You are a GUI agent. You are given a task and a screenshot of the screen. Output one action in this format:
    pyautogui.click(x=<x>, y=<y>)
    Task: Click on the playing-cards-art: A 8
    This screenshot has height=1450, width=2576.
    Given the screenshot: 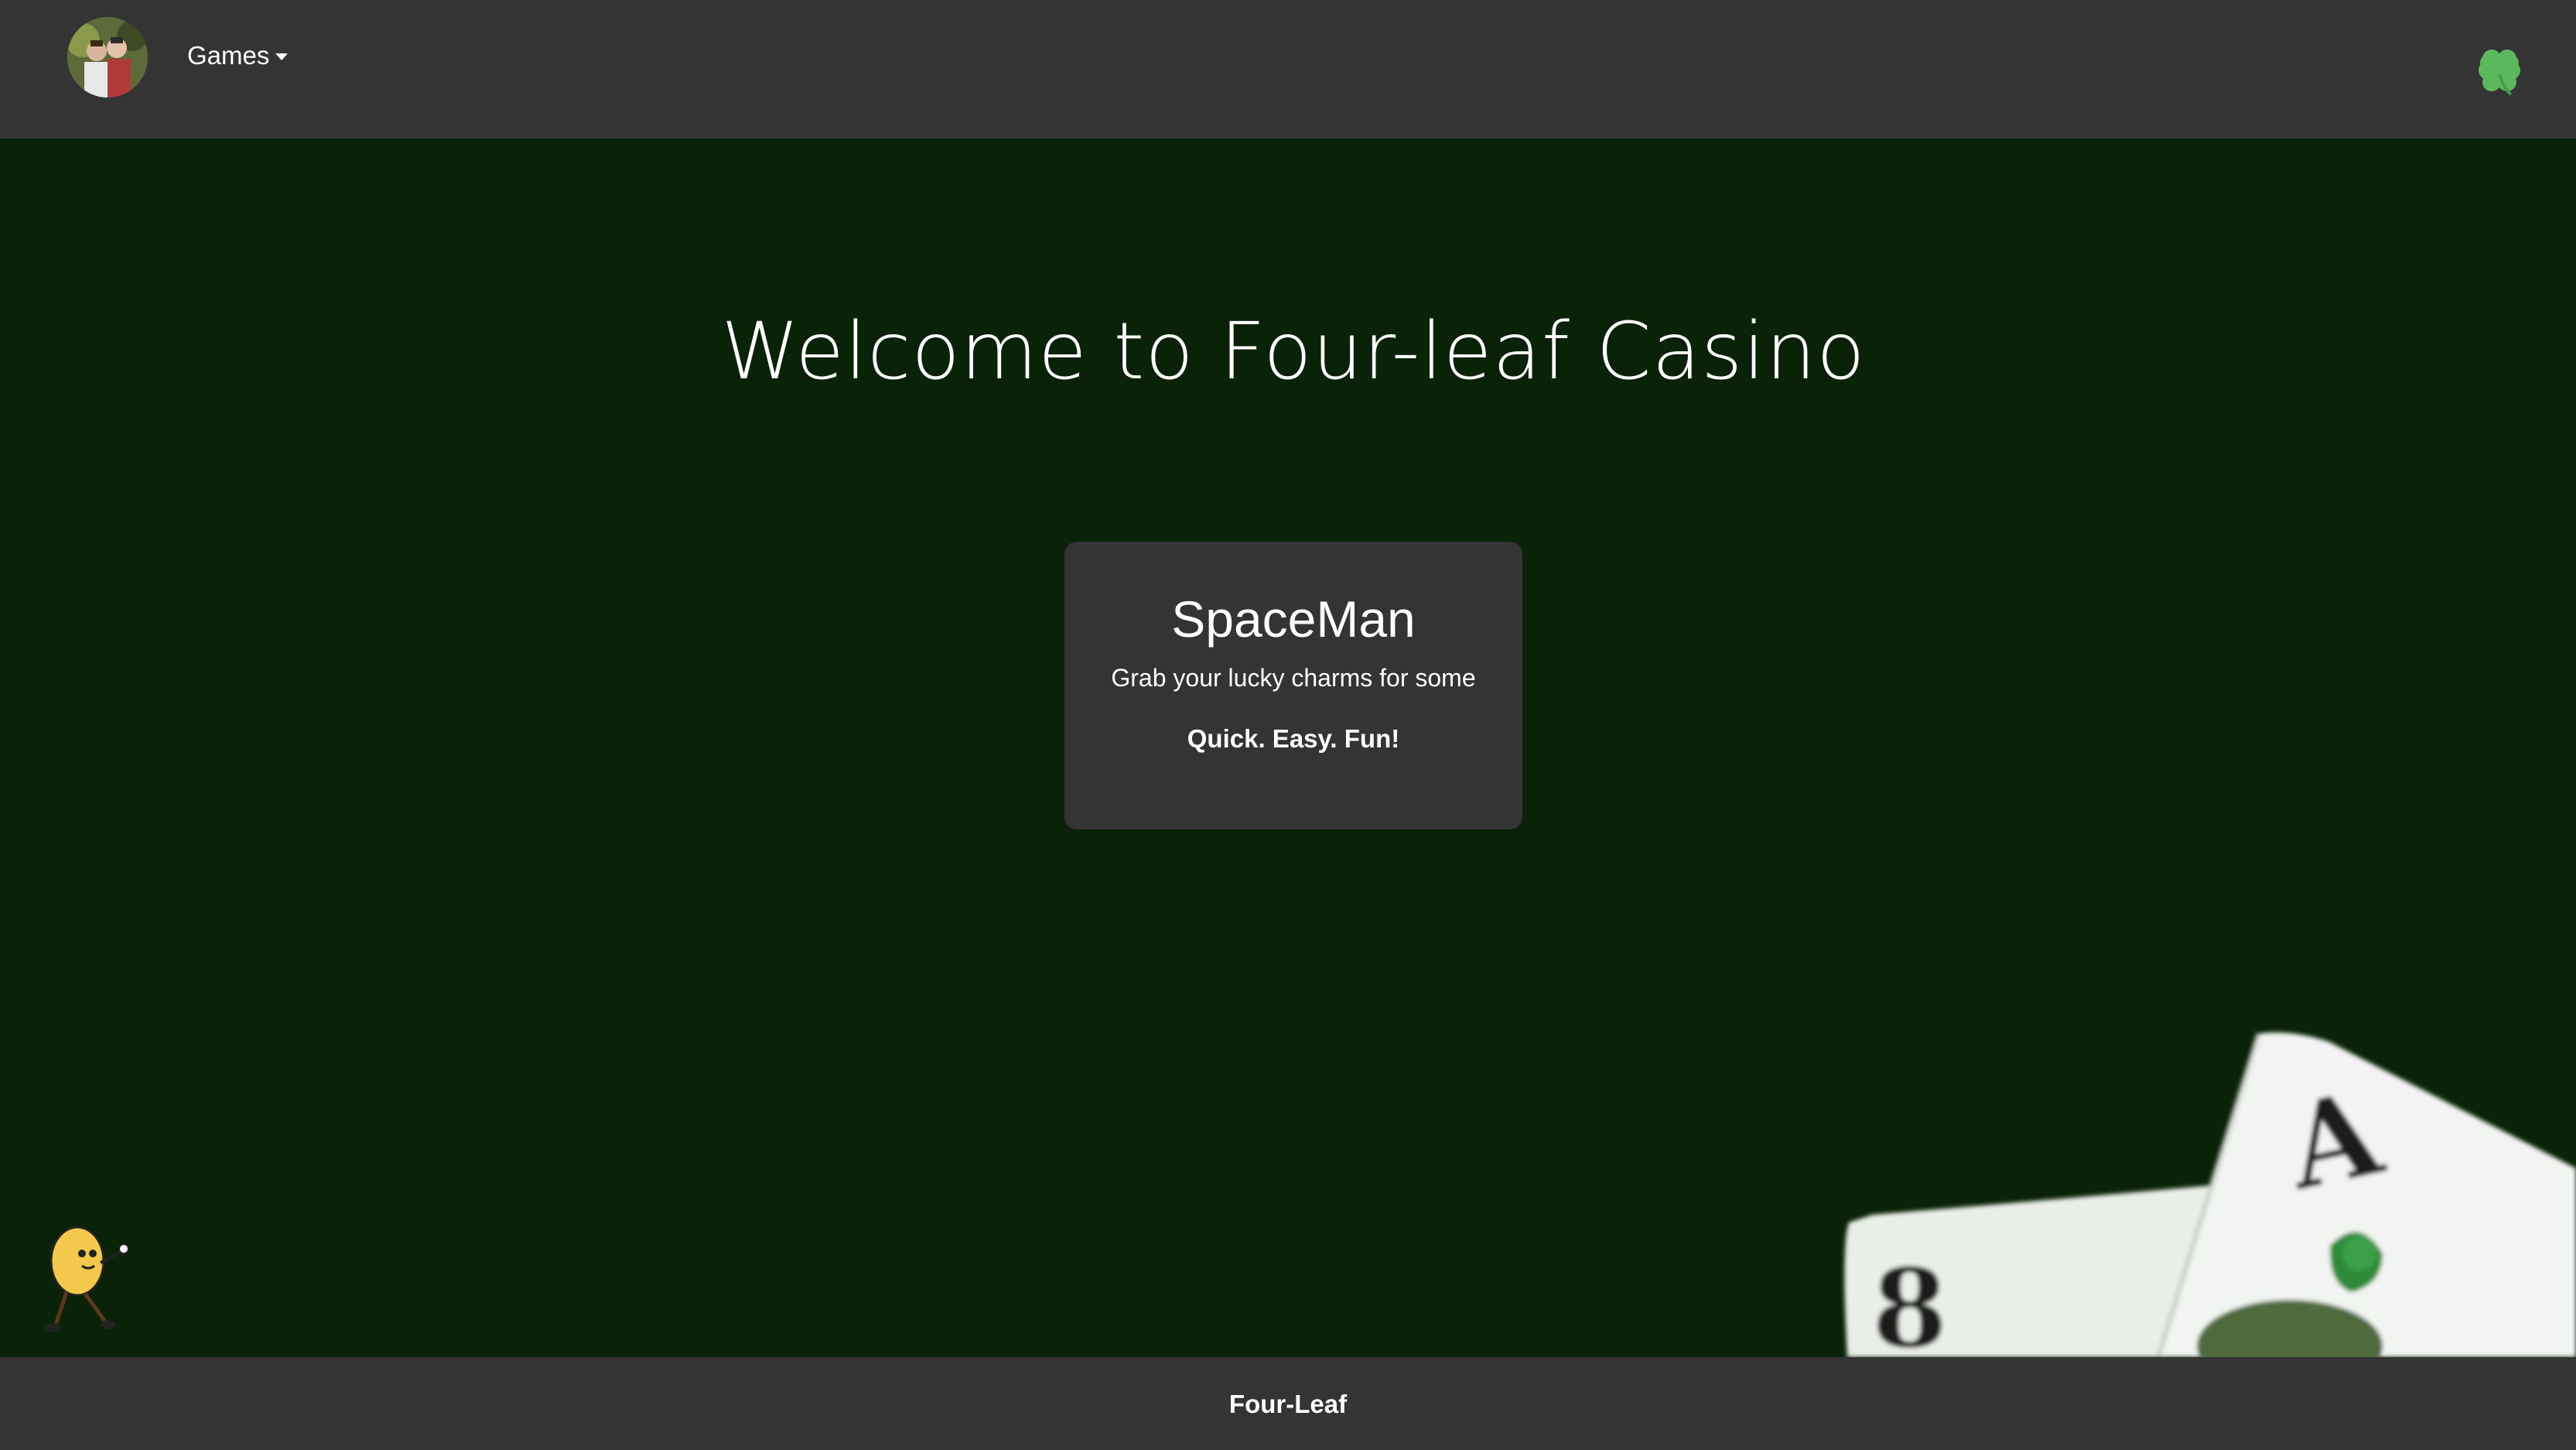 What is the action you would take?
    pyautogui.click(x=2201, y=1189)
    